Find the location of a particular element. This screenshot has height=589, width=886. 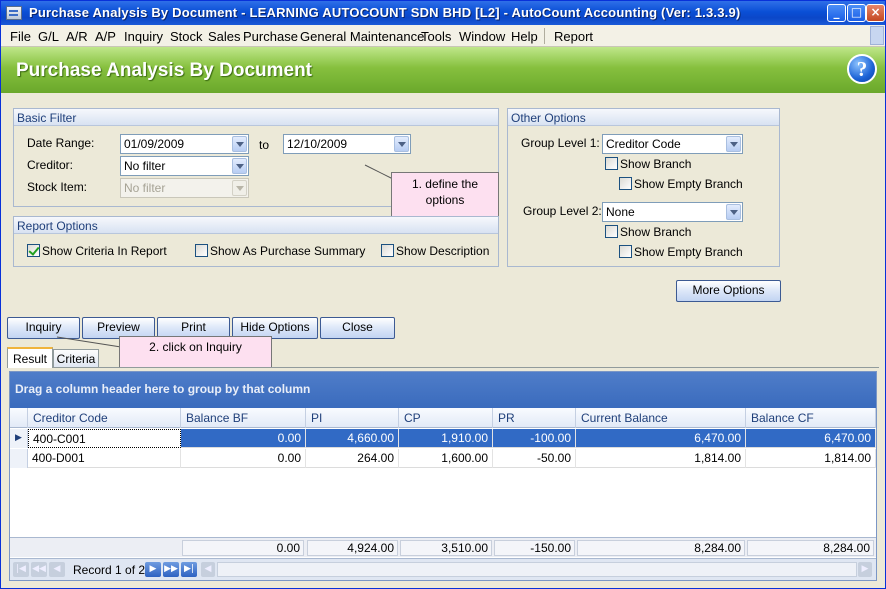

creditor-label: Creditor: is located at coordinates (50, 165).